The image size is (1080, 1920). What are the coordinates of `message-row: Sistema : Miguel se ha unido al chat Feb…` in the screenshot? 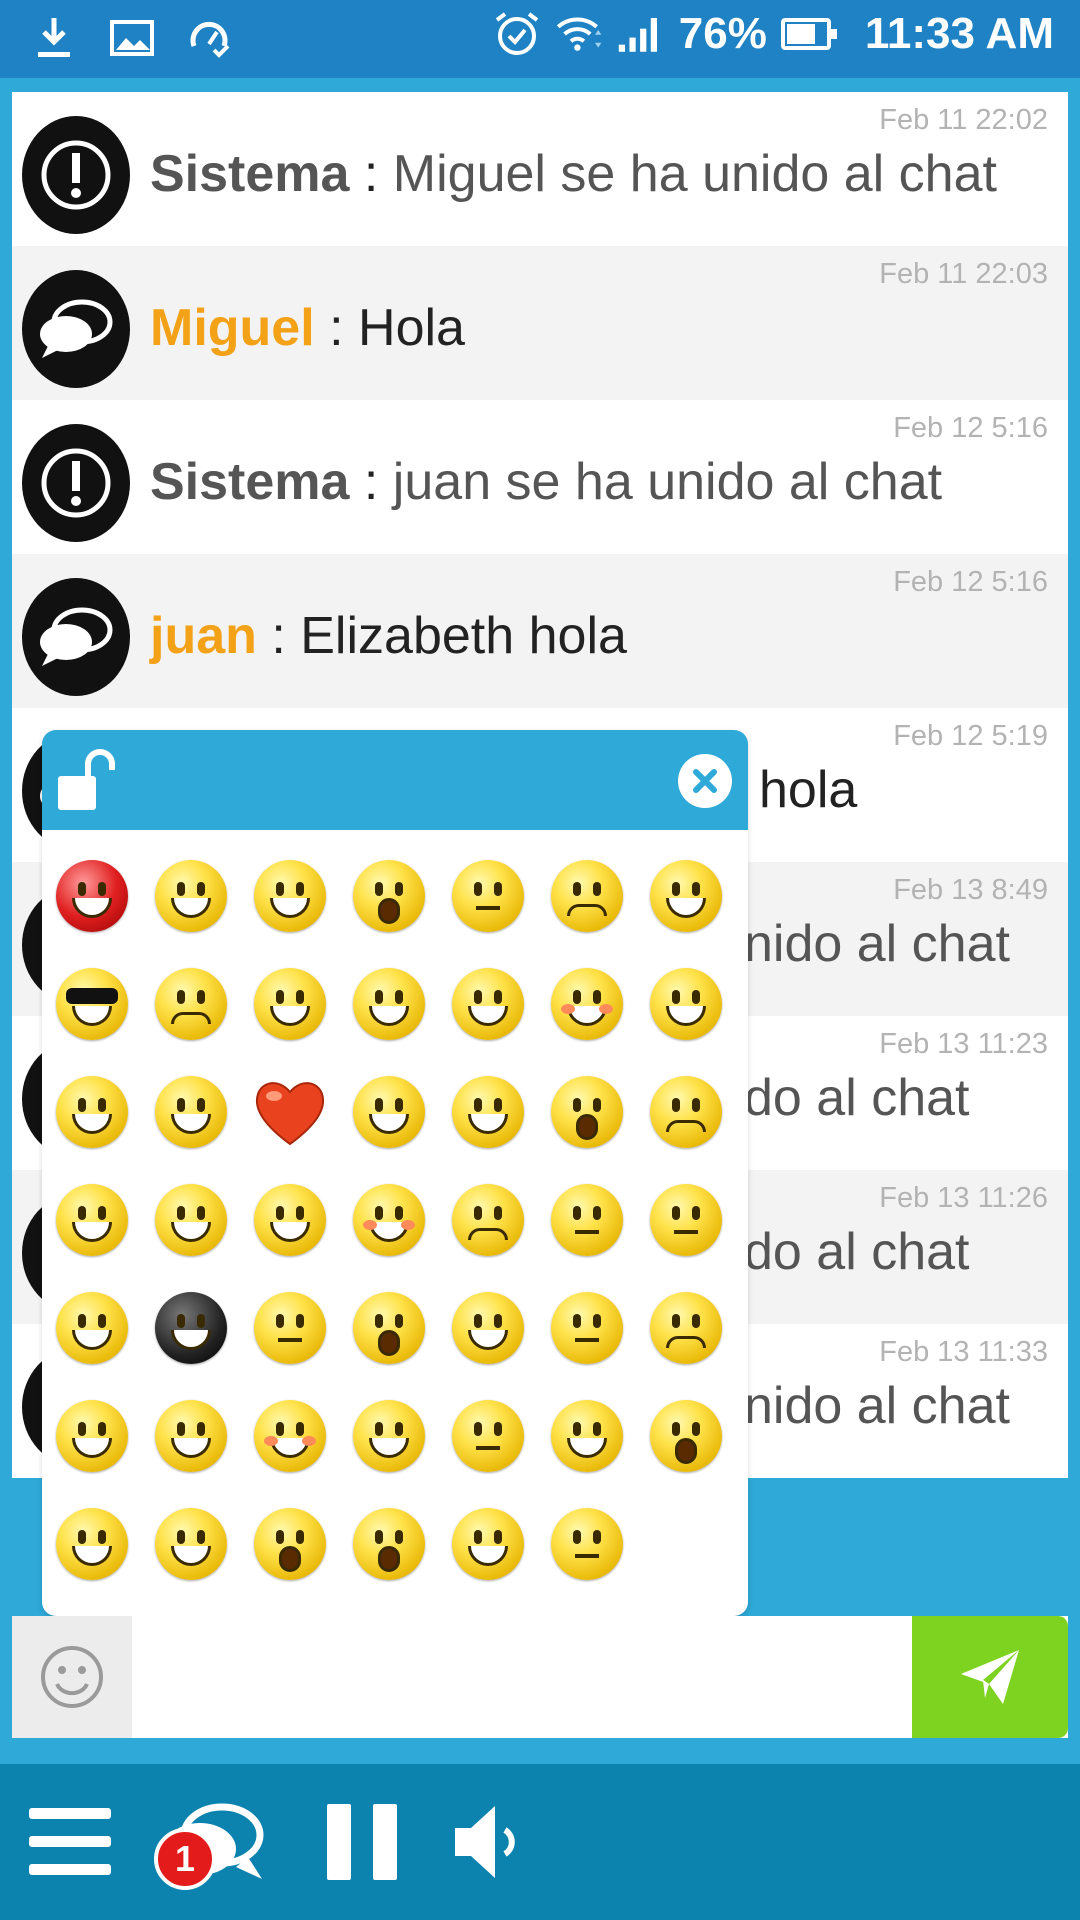 It's located at (540, 169).